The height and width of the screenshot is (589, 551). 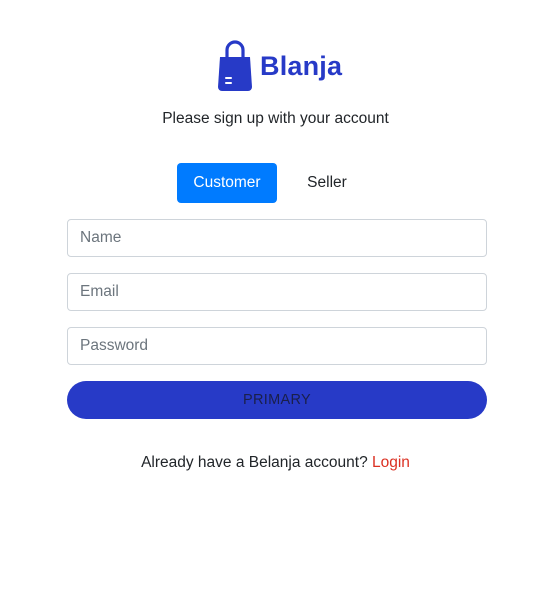 I want to click on name-input, so click(x=277, y=238).